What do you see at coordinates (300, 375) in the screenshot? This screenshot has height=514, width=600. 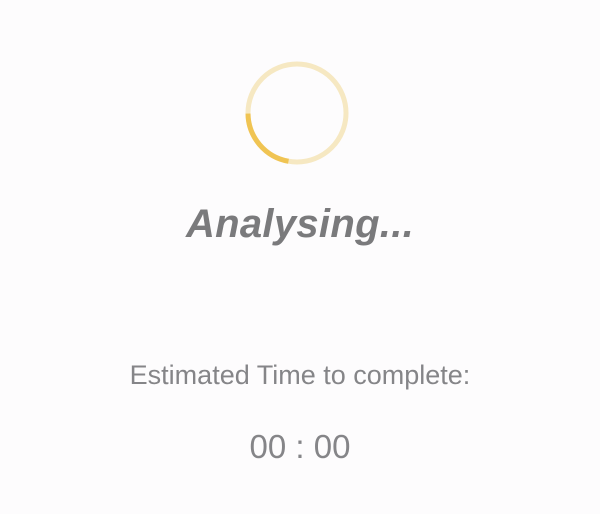 I see `estimated-time-label: Estimated Time to complete:` at bounding box center [300, 375].